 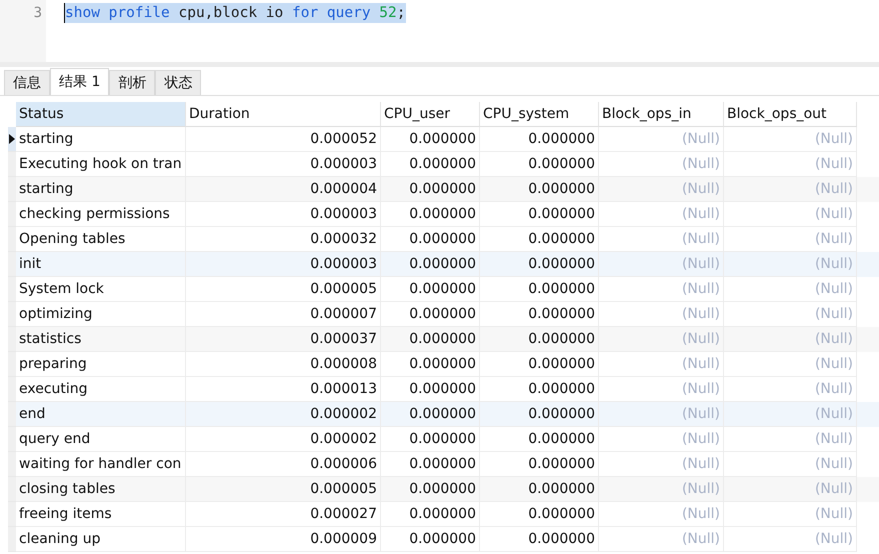 I want to click on column-header: CPU_system, so click(x=539, y=114).